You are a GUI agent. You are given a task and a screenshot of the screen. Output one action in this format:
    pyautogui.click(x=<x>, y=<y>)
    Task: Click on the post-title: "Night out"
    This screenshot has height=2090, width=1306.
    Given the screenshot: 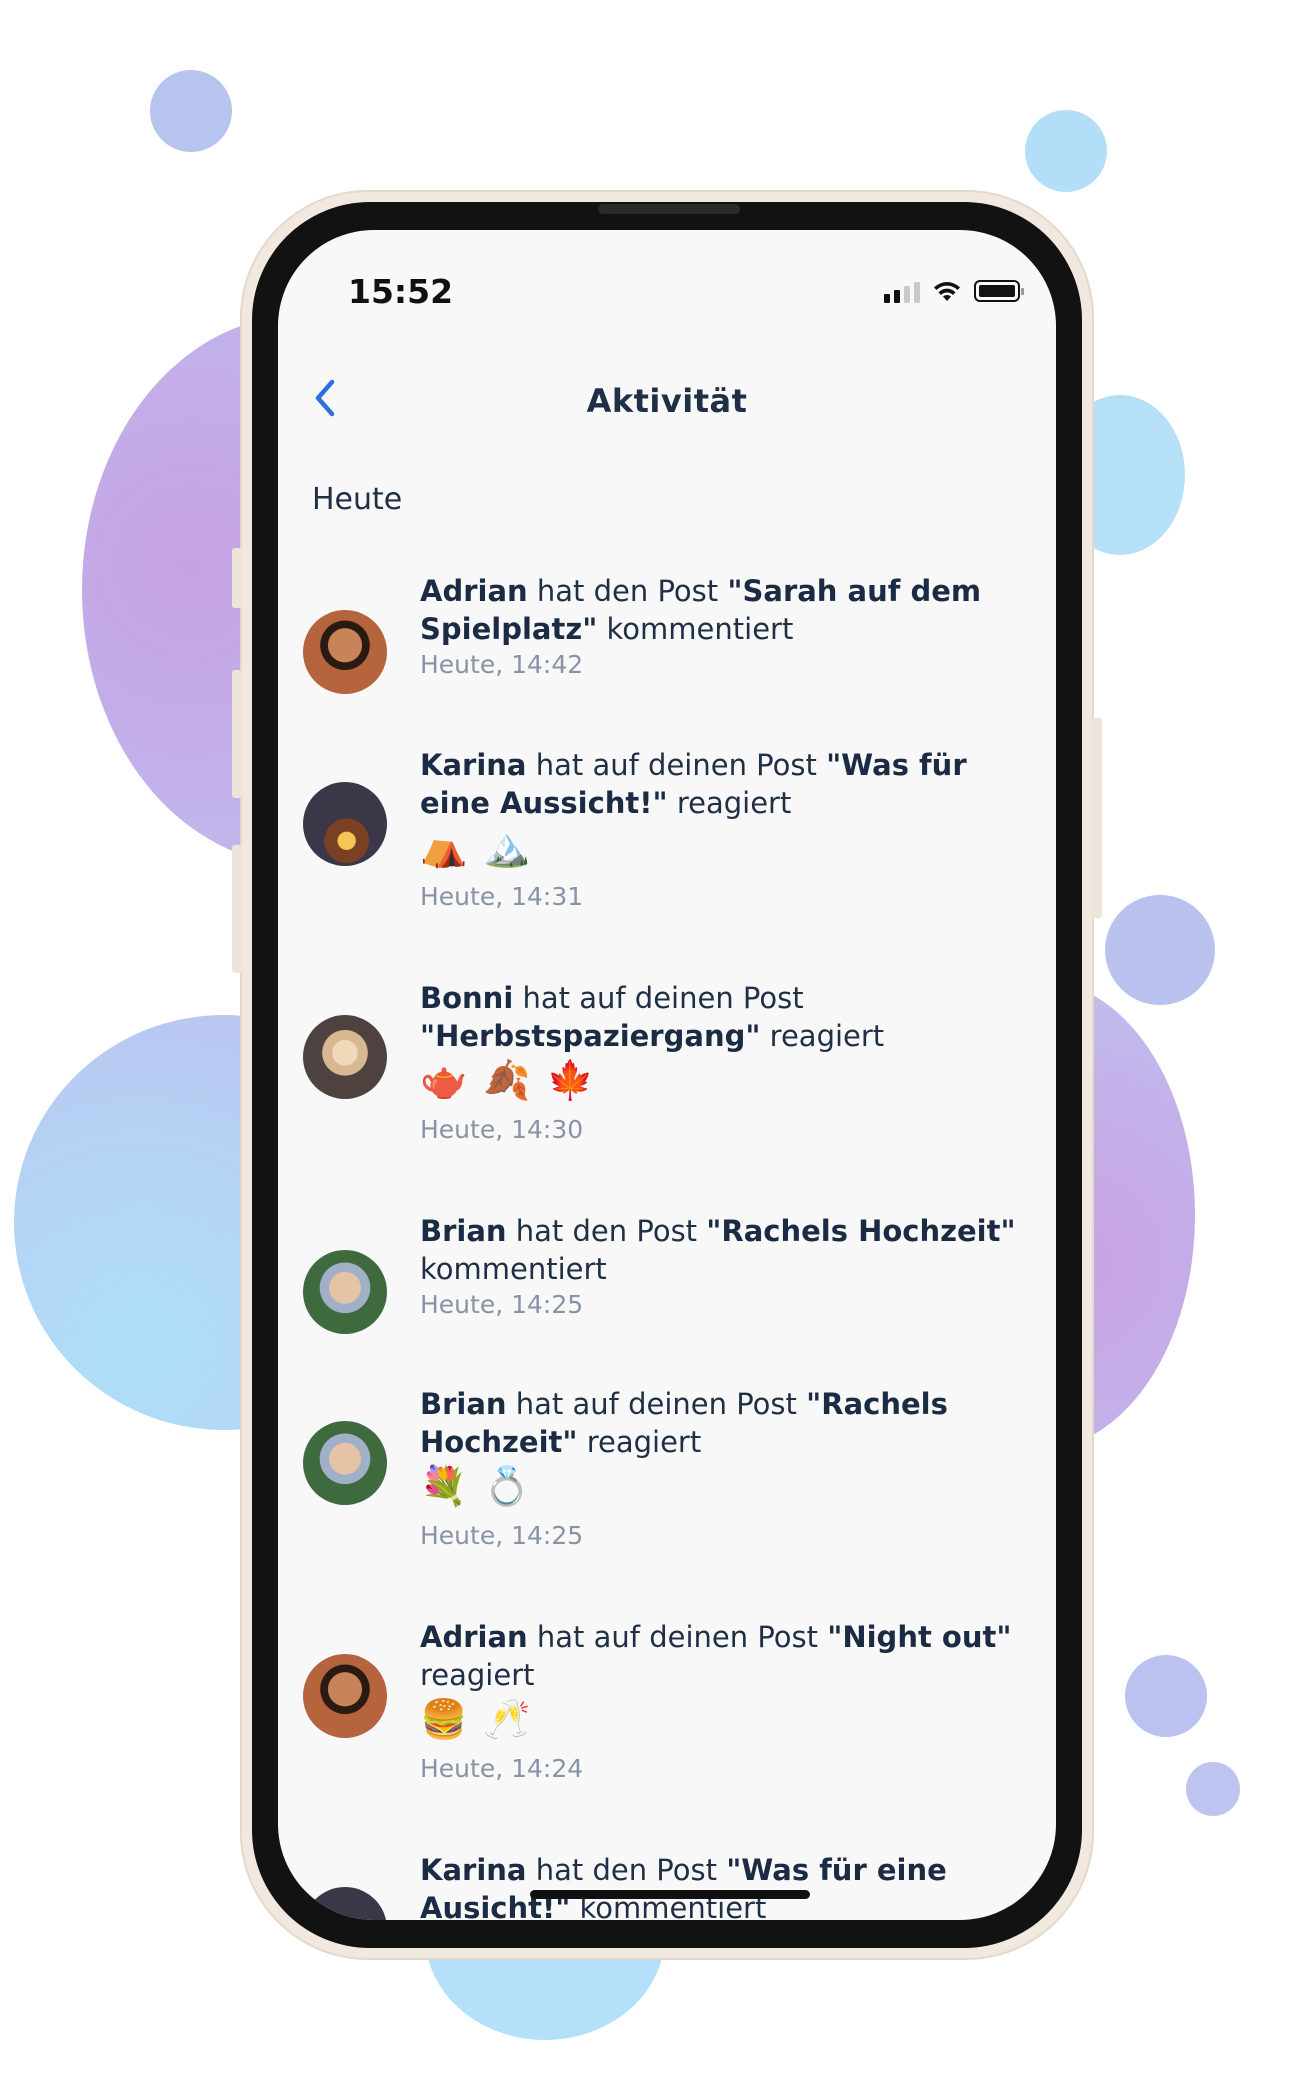 What is the action you would take?
    pyautogui.click(x=919, y=1637)
    